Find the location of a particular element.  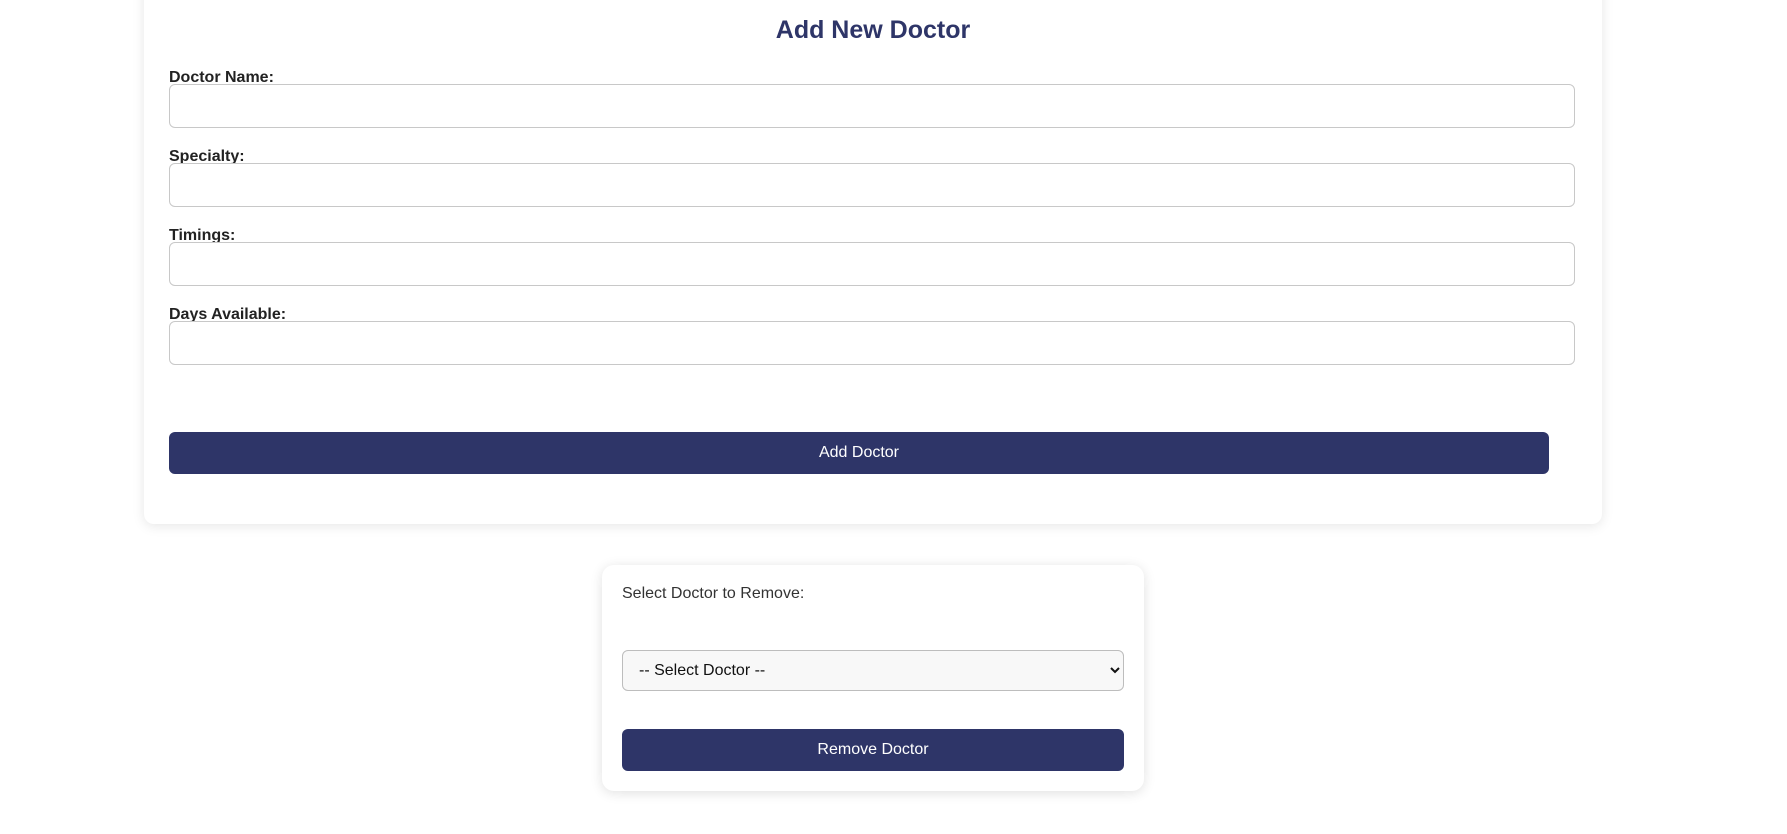

add-doctor-button: Add Doctor is located at coordinates (859, 453).